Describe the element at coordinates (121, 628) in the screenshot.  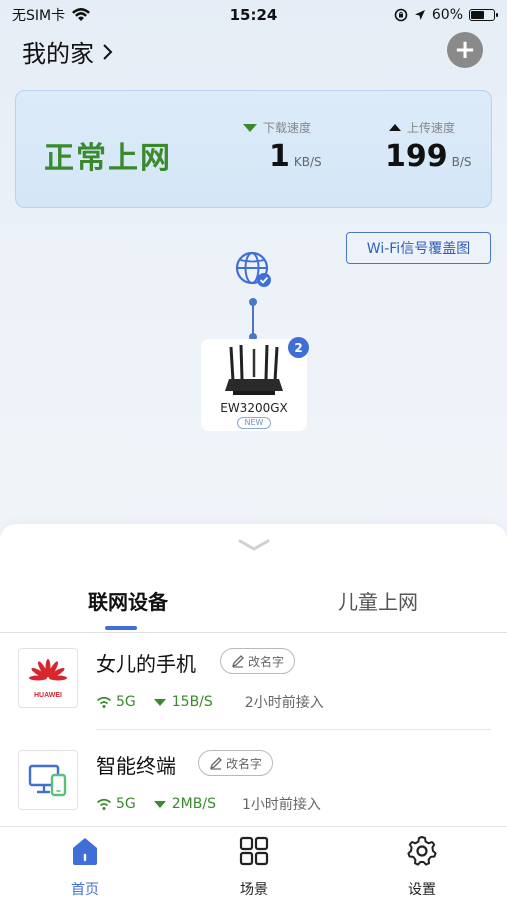
I see `active-tab-indicator` at that location.